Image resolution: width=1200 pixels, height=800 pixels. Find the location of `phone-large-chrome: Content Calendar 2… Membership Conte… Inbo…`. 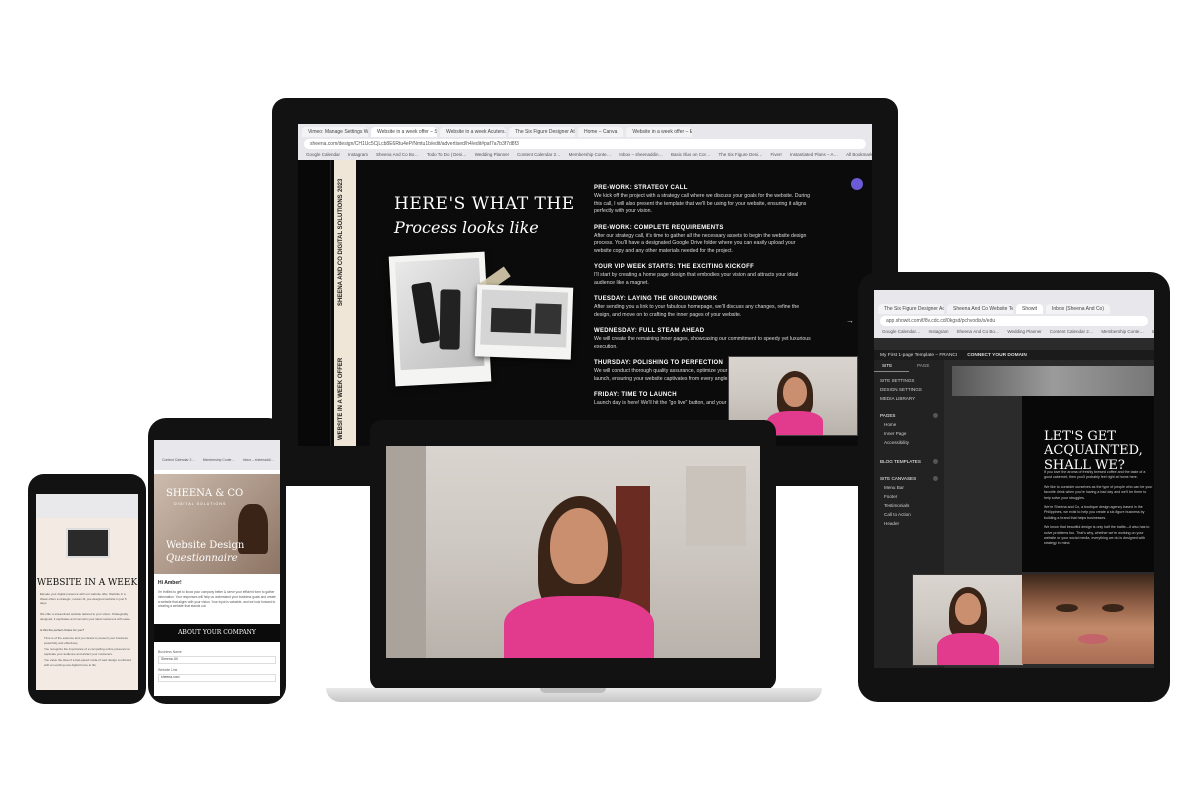

phone-large-chrome: Content Calendar 2… Membership Conte… Inbo… is located at coordinates (217, 455).